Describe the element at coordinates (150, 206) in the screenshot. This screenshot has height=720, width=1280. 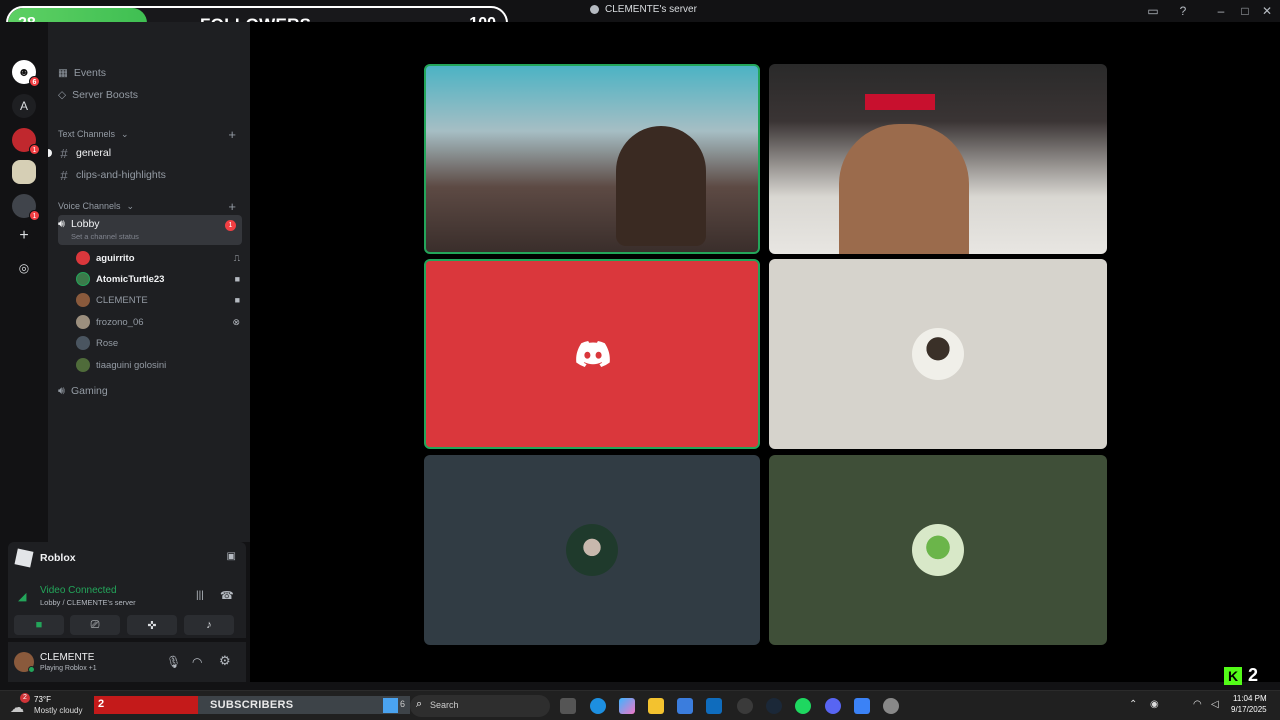
I see `voice-channels-category: Voice Channels ⌄ +` at that location.